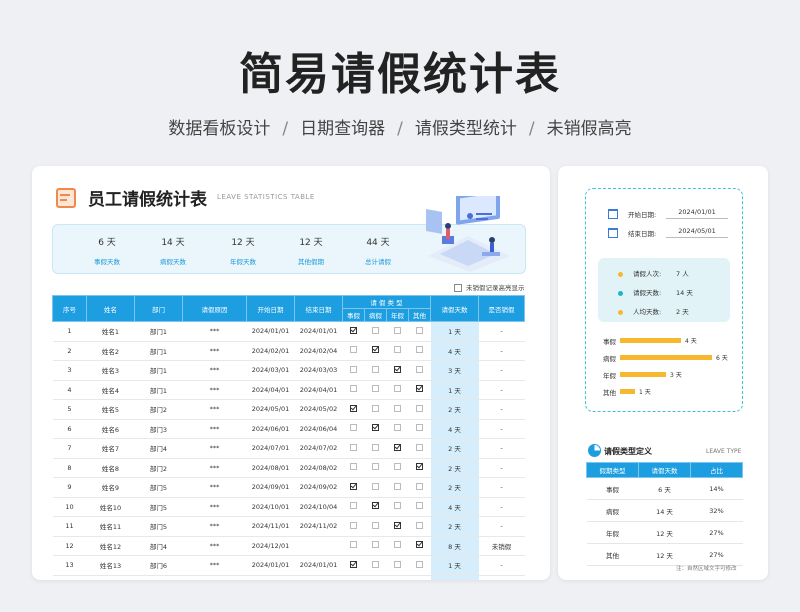 The height and width of the screenshot is (612, 800). I want to click on stat-value: 14 天, so click(173, 243).